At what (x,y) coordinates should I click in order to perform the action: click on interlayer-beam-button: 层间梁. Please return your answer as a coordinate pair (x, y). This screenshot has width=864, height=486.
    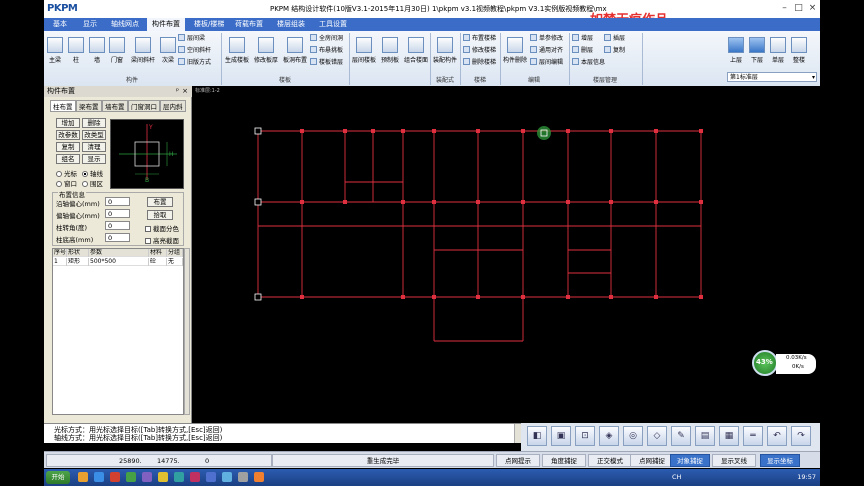
    Looking at the image, I should click on (191, 39).